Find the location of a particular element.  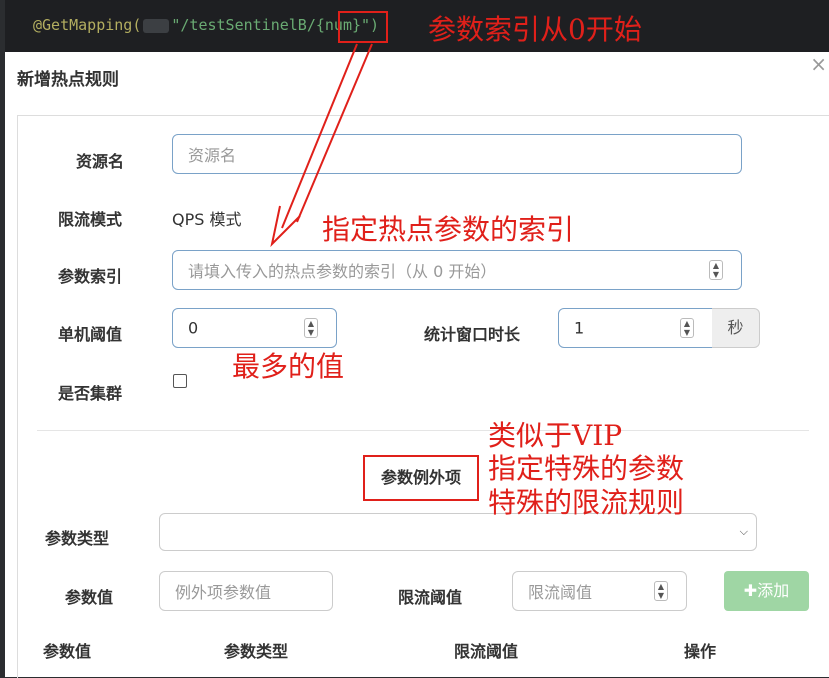

annotation-special-rule: 特殊的限流规则 is located at coordinates (586, 502).